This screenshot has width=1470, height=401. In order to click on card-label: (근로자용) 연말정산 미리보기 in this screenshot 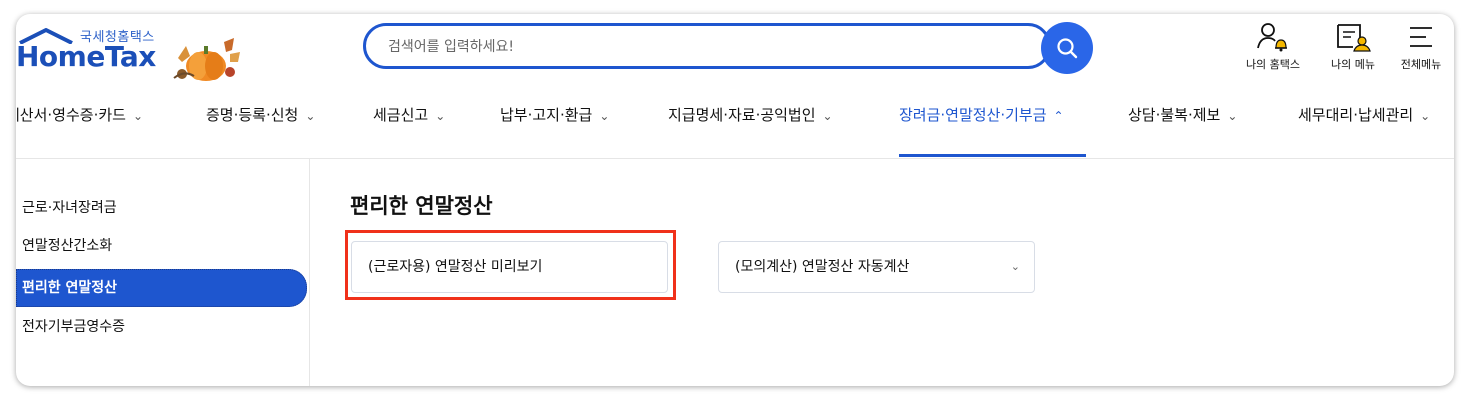, I will do `click(455, 267)`.